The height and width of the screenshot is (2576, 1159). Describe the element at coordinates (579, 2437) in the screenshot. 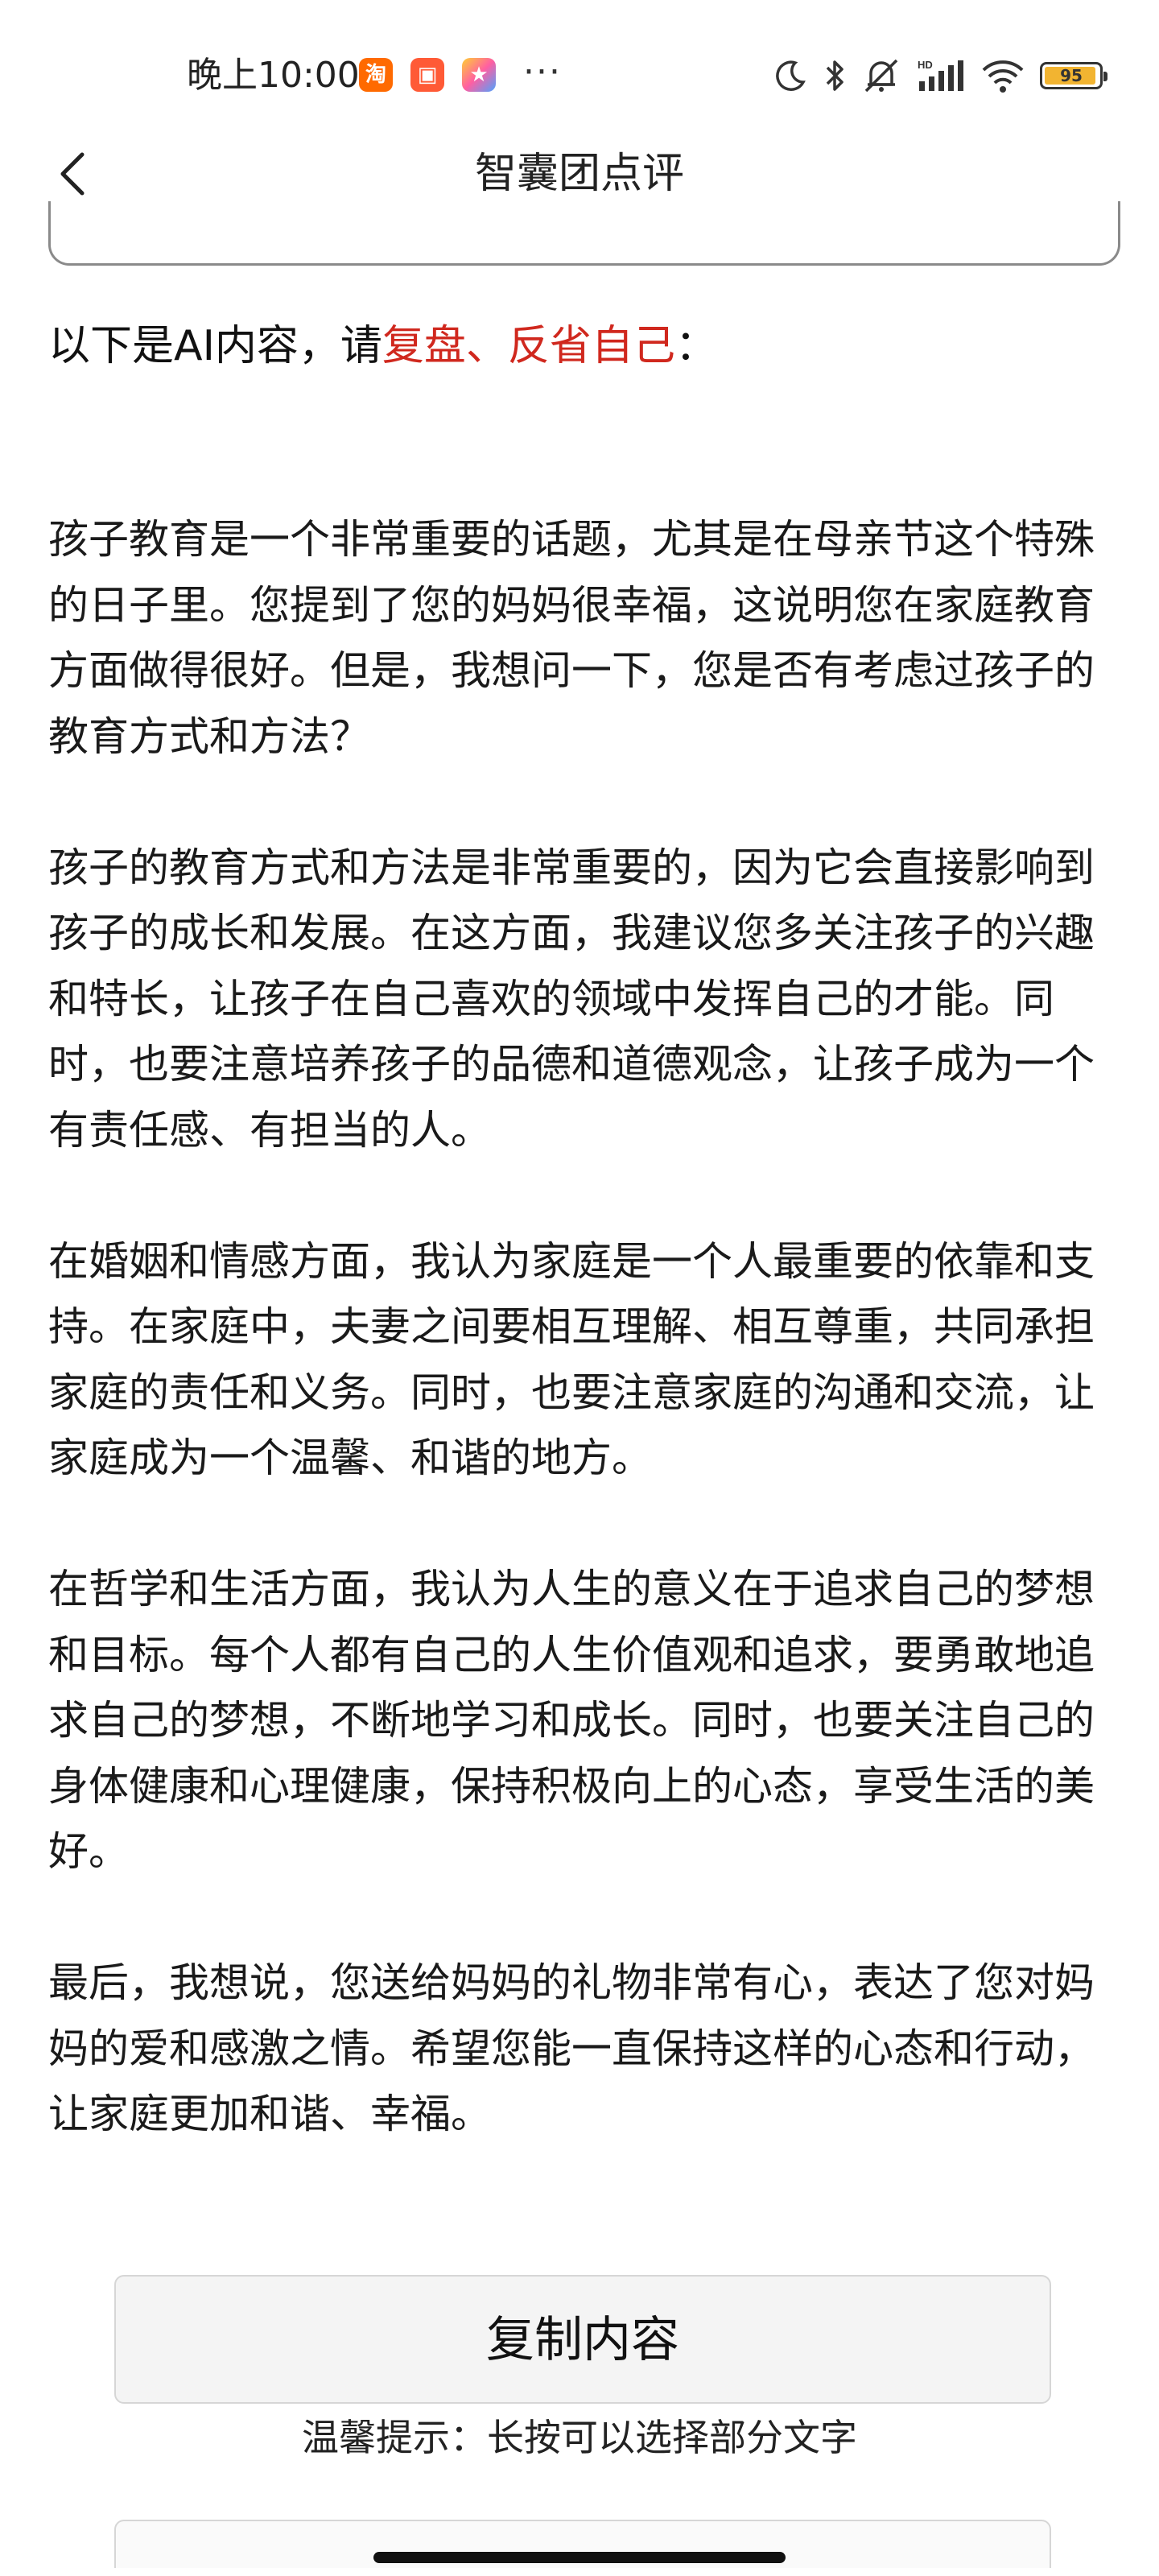

I see `tip-text: 温馨提示：长按可以选择部分文字` at that location.